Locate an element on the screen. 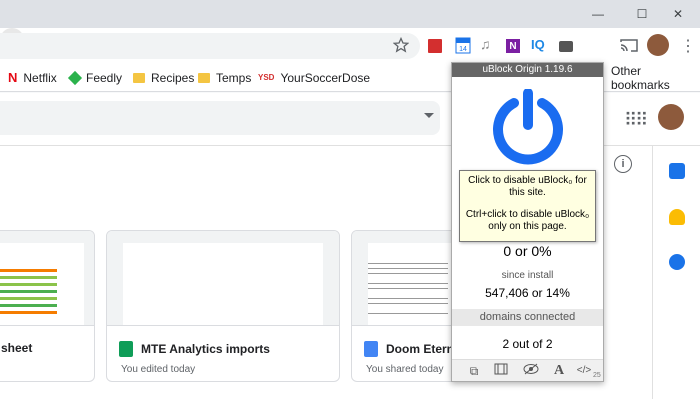 The image size is (700, 399). close-button: ✕ is located at coordinates (678, 14).